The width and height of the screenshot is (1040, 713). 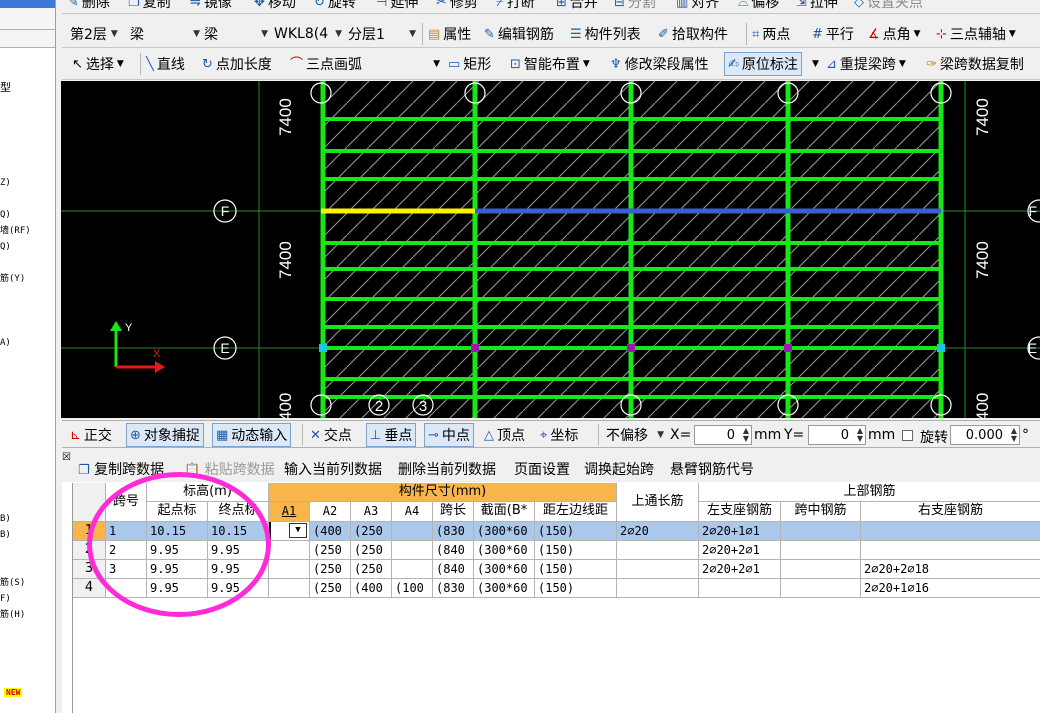 I want to click on copy-span-button: ❐ 复制跨数据, so click(x=121, y=469).